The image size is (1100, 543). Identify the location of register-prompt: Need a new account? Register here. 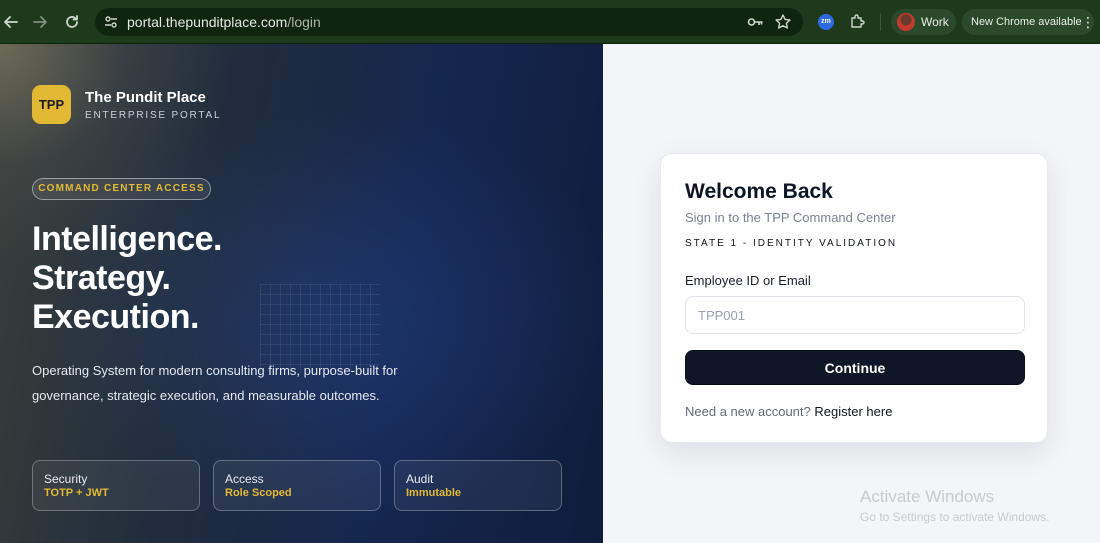
(788, 411).